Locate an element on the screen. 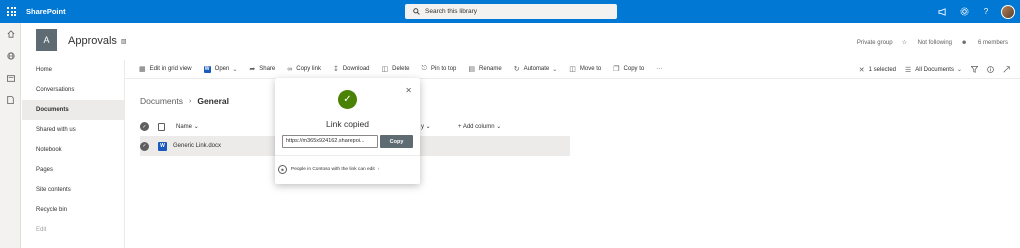 The height and width of the screenshot is (248, 1020). copy-button: Copy is located at coordinates (396, 141).